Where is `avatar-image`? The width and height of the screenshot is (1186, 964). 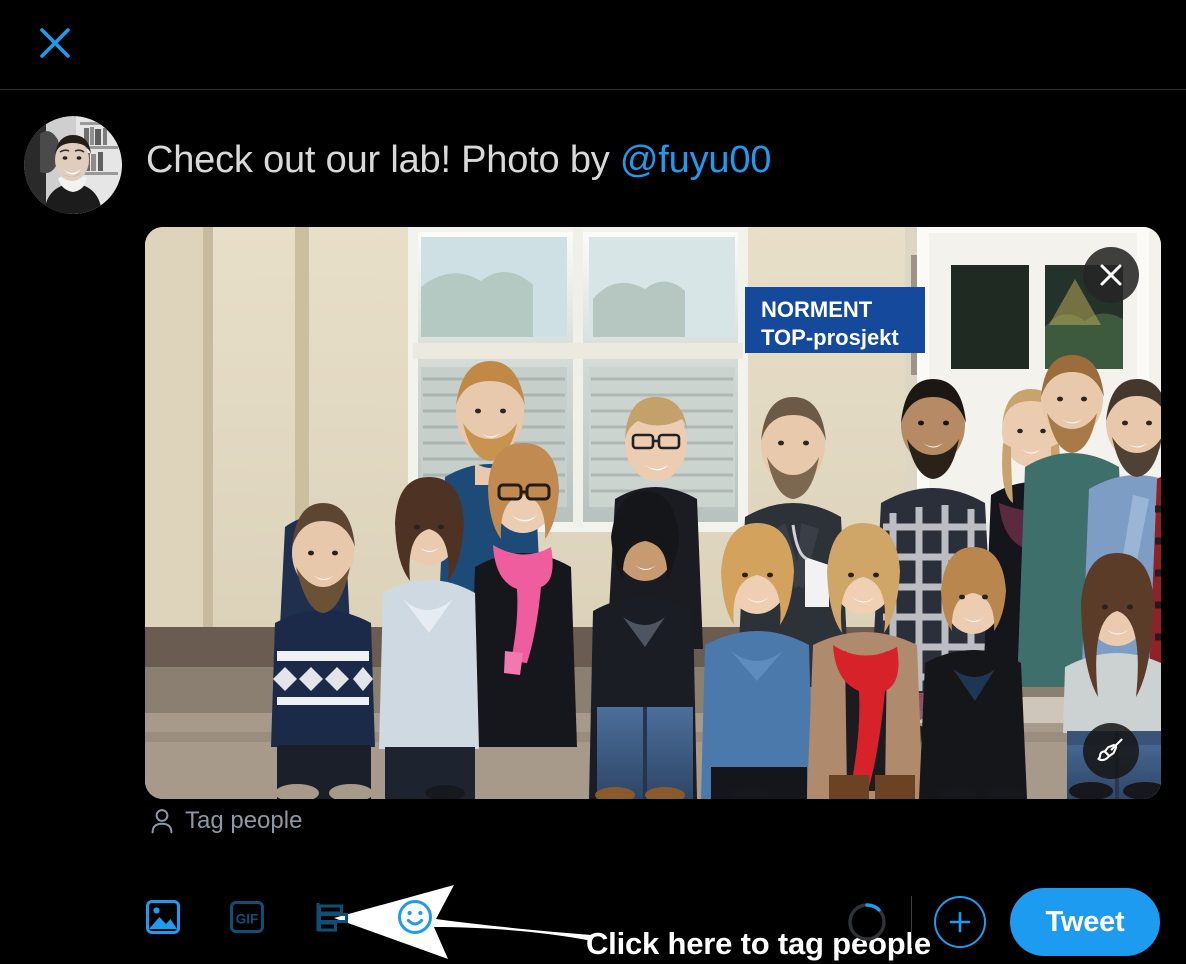 avatar-image is located at coordinates (73, 165).